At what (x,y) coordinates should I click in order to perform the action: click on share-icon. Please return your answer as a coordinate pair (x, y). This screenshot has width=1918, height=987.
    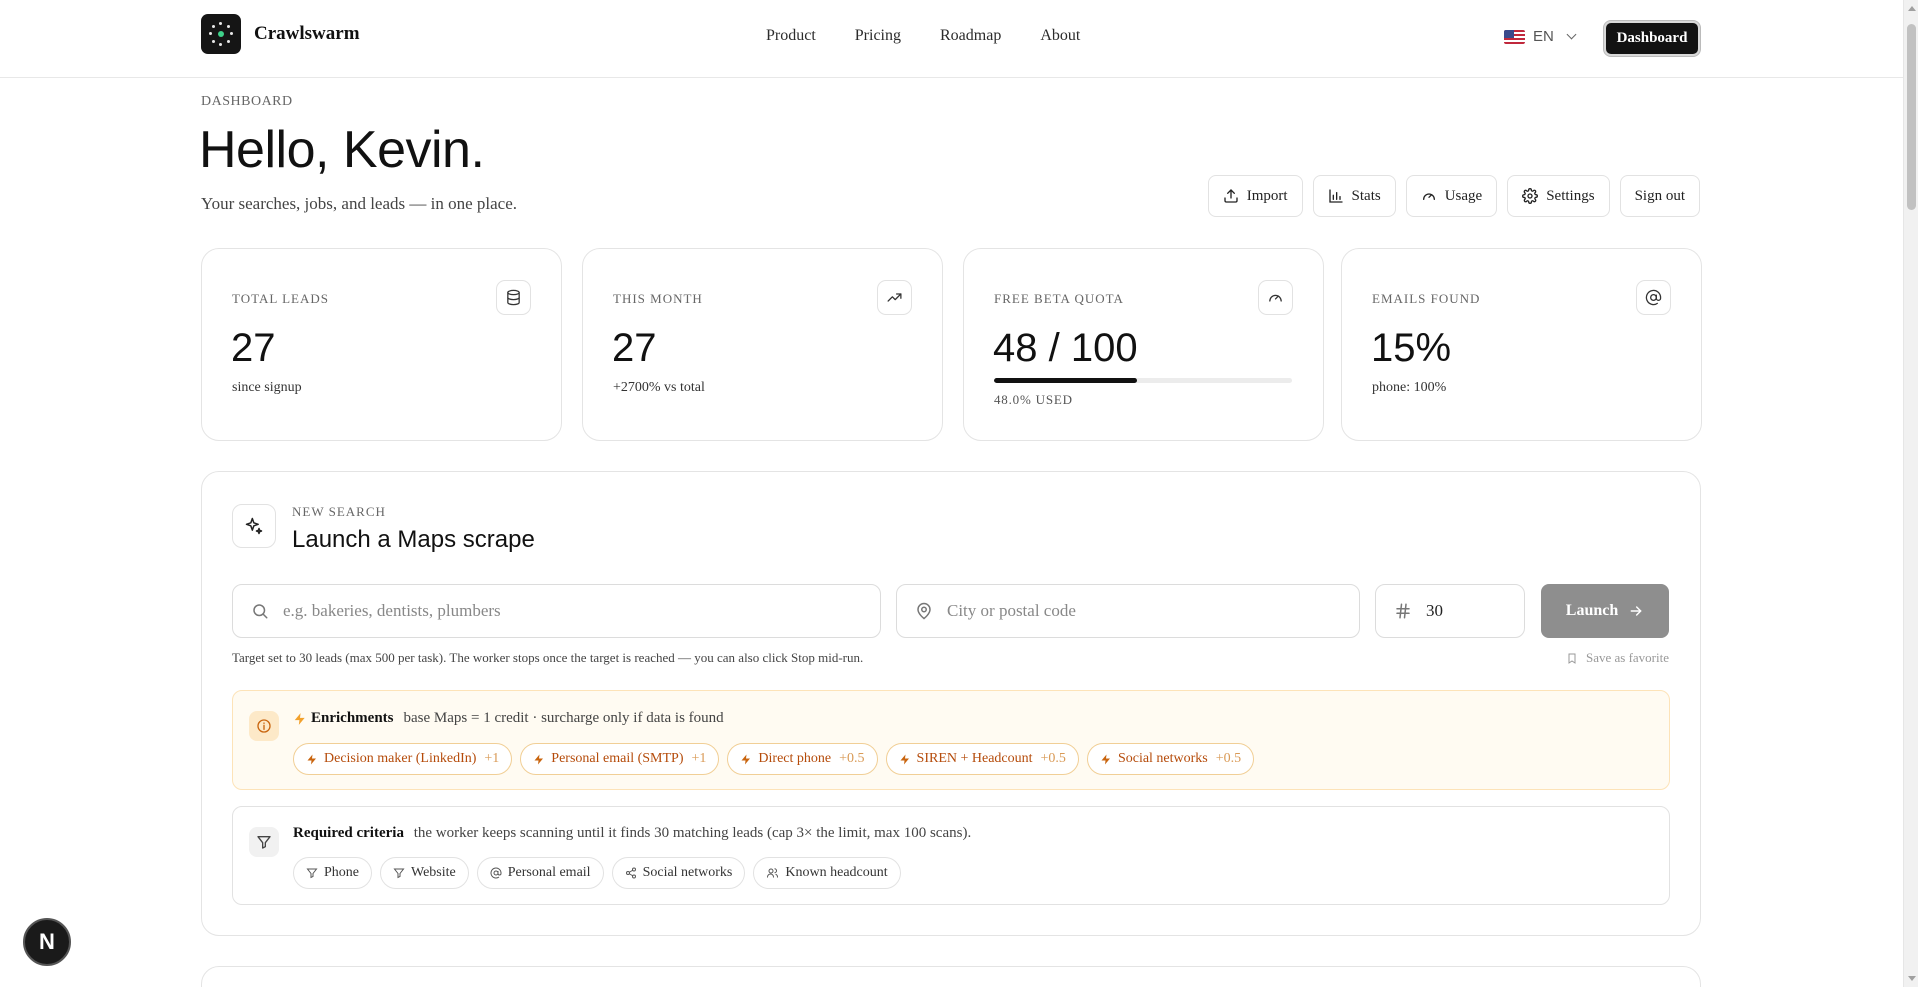
    Looking at the image, I should click on (630, 873).